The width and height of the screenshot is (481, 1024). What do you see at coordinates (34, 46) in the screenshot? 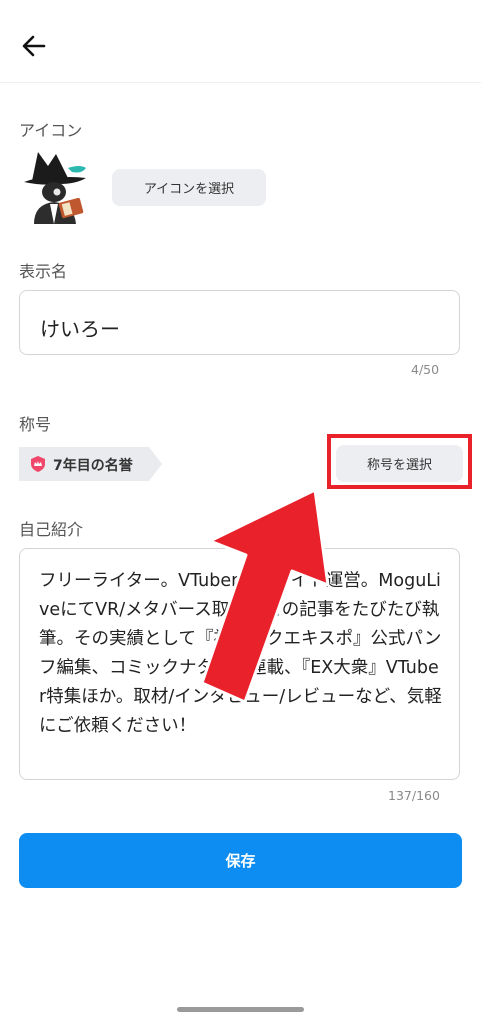
I see `arrow-left-icon` at bounding box center [34, 46].